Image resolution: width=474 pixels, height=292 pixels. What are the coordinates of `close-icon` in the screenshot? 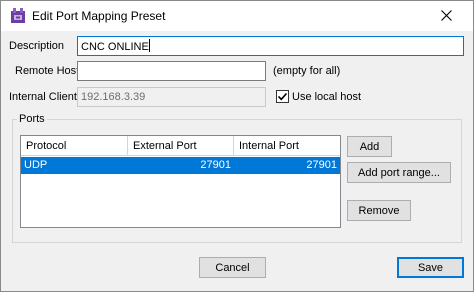 It's located at (446, 15).